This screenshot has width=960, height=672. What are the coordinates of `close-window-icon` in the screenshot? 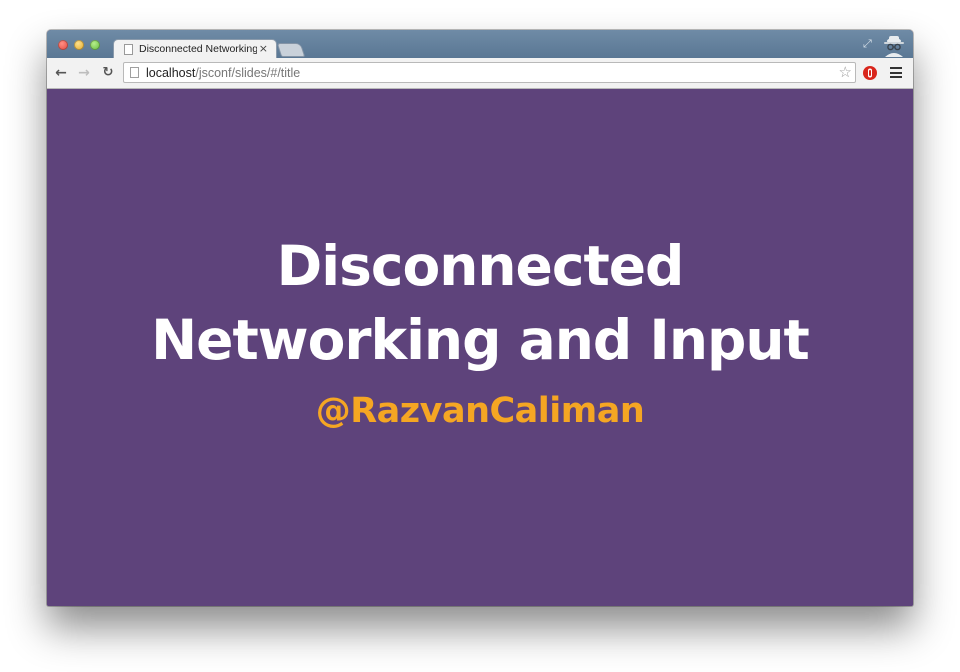 It's located at (63, 45).